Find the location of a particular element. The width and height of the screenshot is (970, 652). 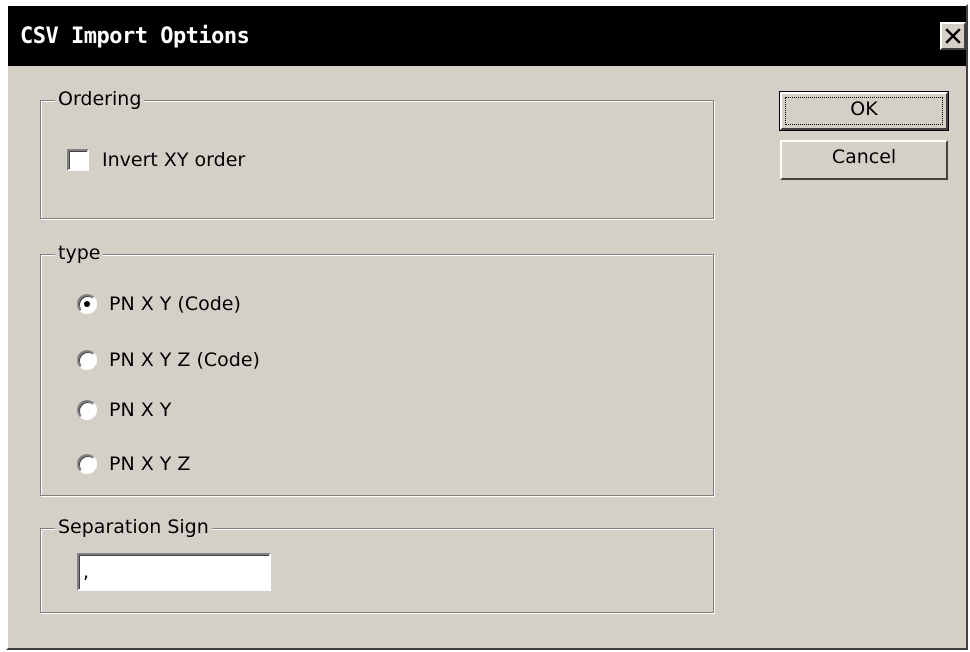

ok-button-focus-rect is located at coordinates (864, 111).